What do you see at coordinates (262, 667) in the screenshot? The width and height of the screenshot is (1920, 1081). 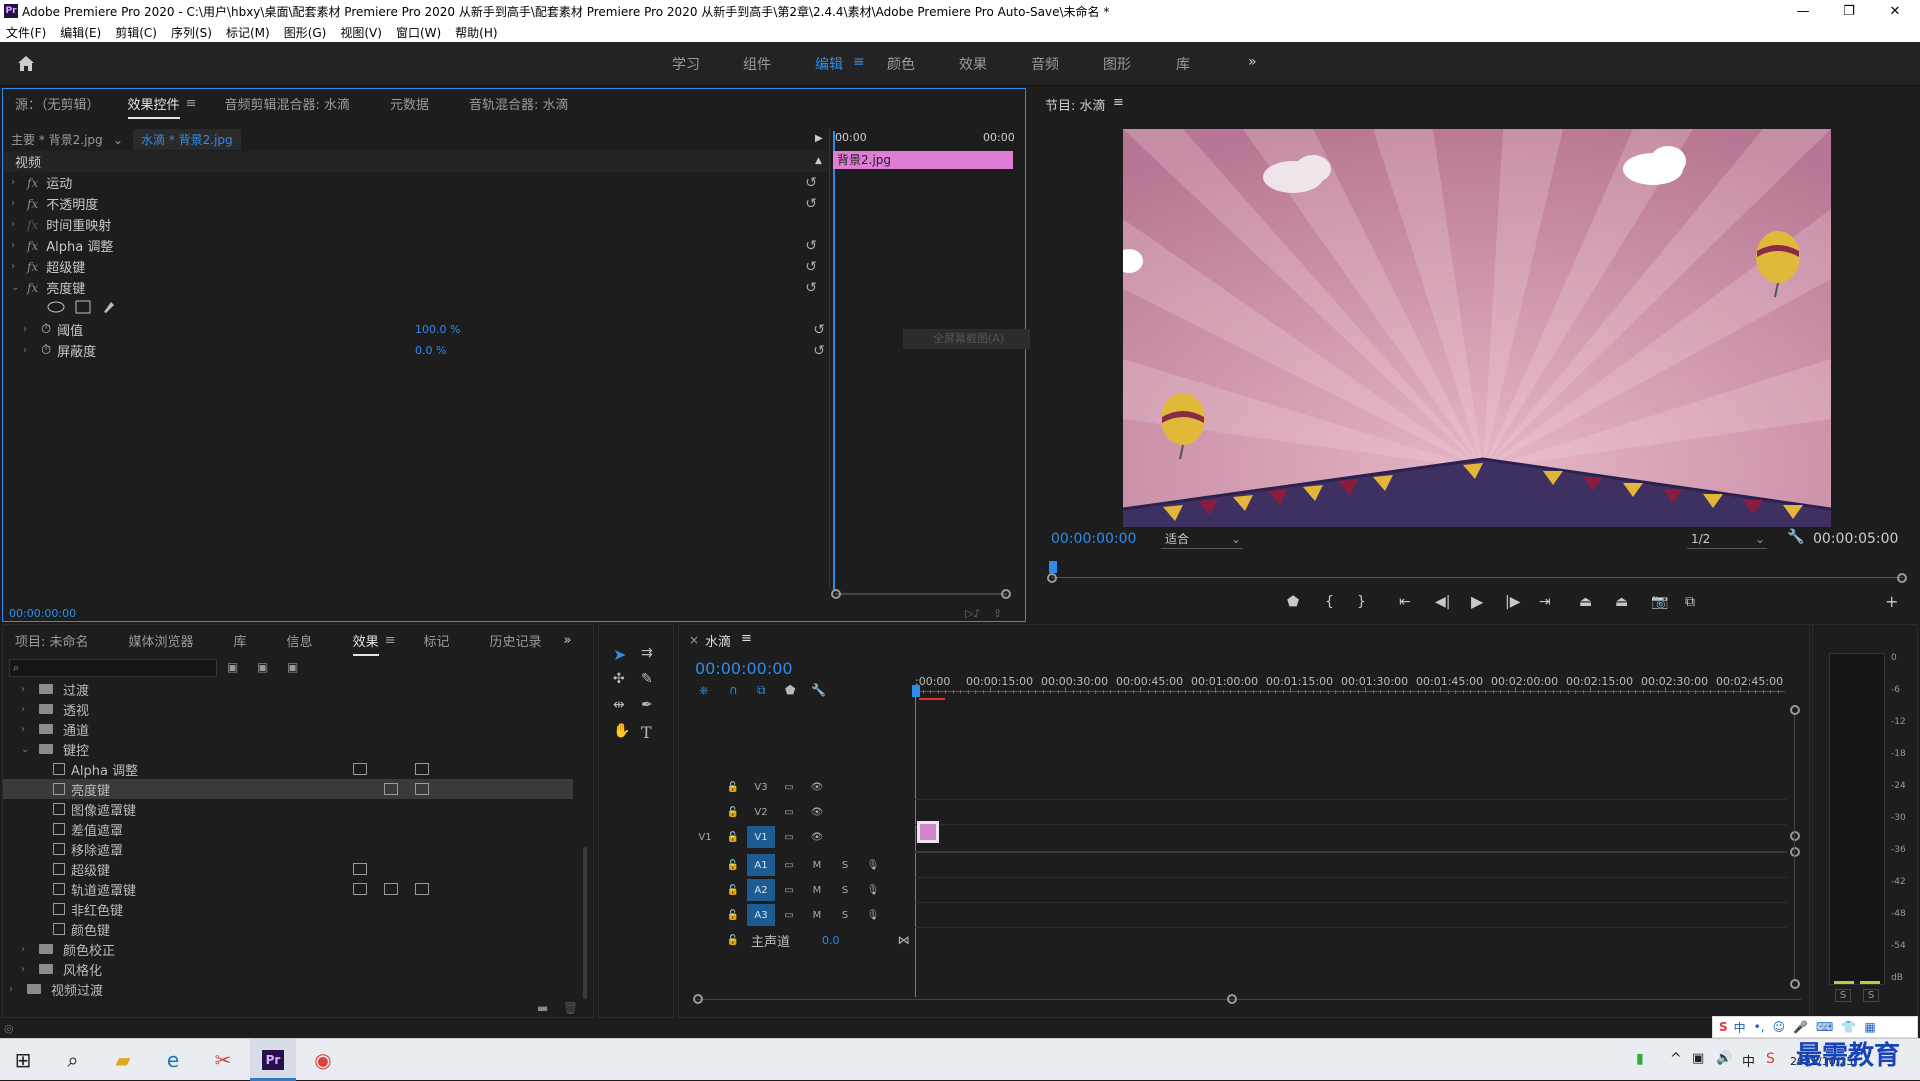 I see `32bit-effects-icon: ▣` at bounding box center [262, 667].